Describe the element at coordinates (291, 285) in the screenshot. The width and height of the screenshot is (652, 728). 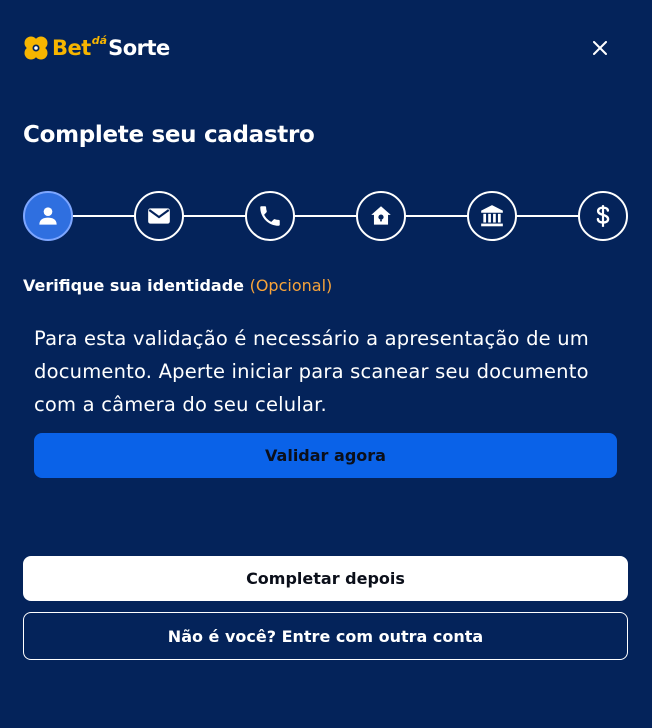
I see `optional-label: (Opcional)` at that location.